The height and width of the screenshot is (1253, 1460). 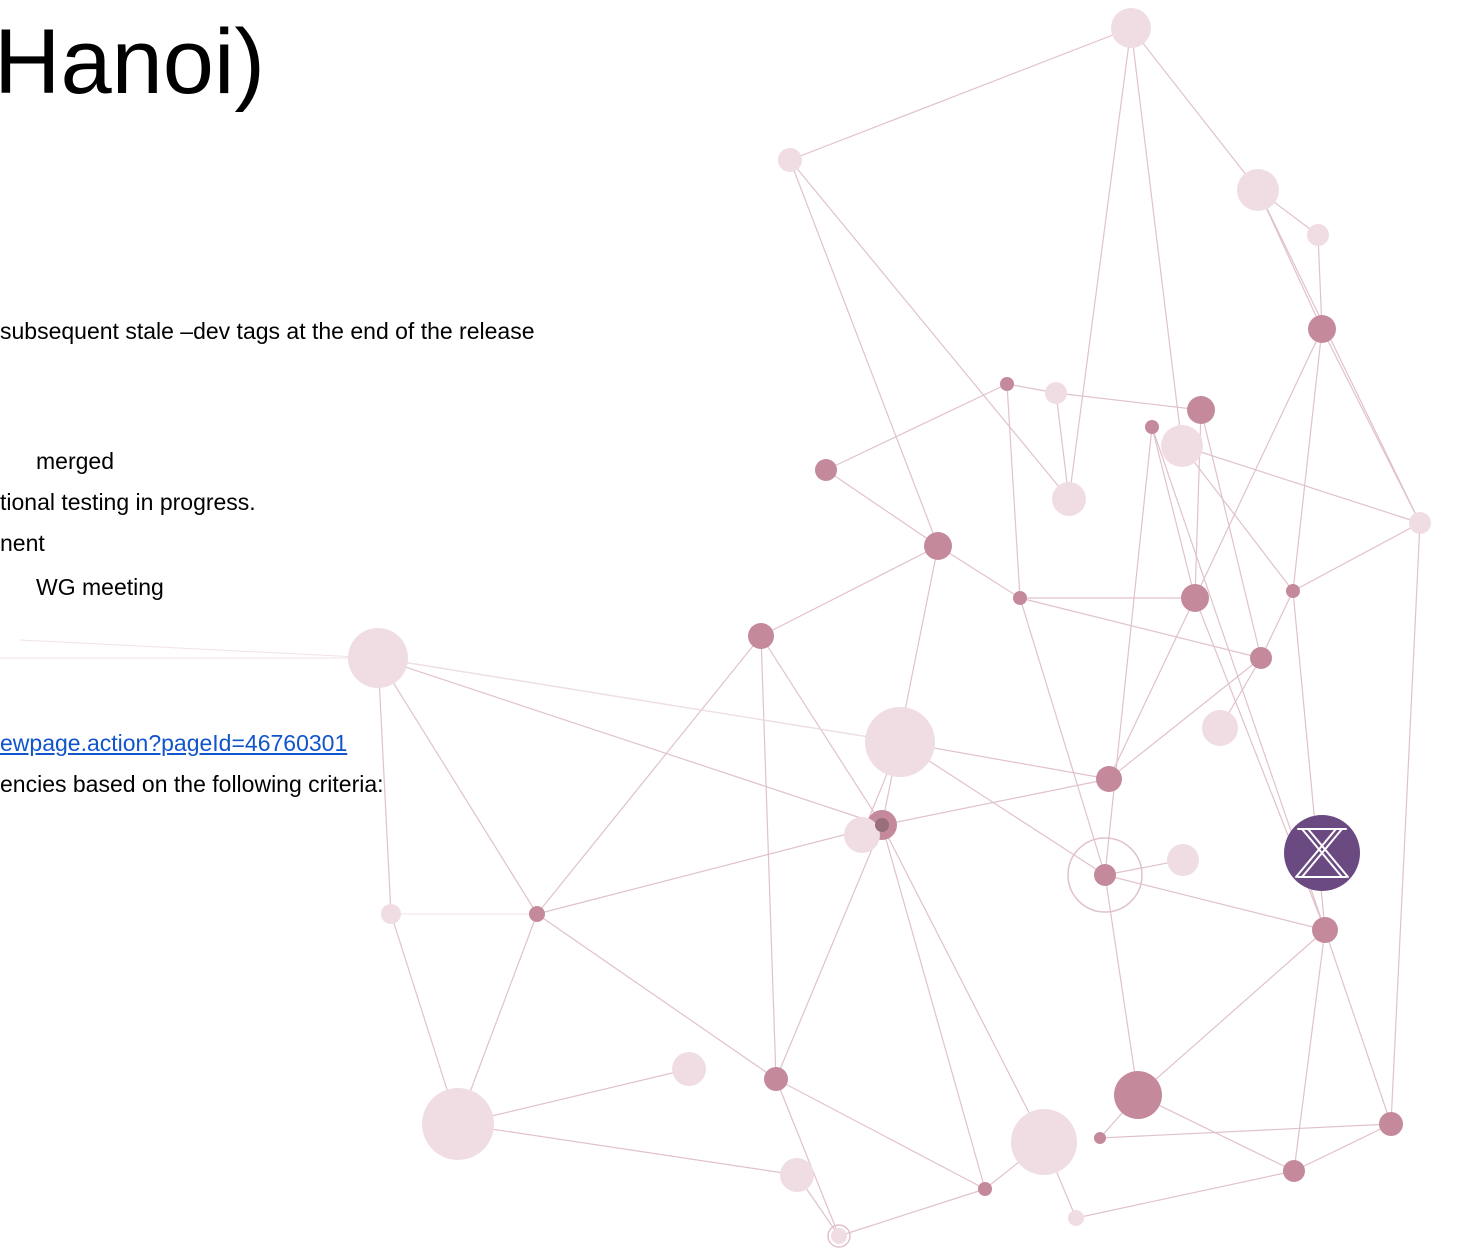 I want to click on text-line-ment: nent, so click(x=22, y=543).